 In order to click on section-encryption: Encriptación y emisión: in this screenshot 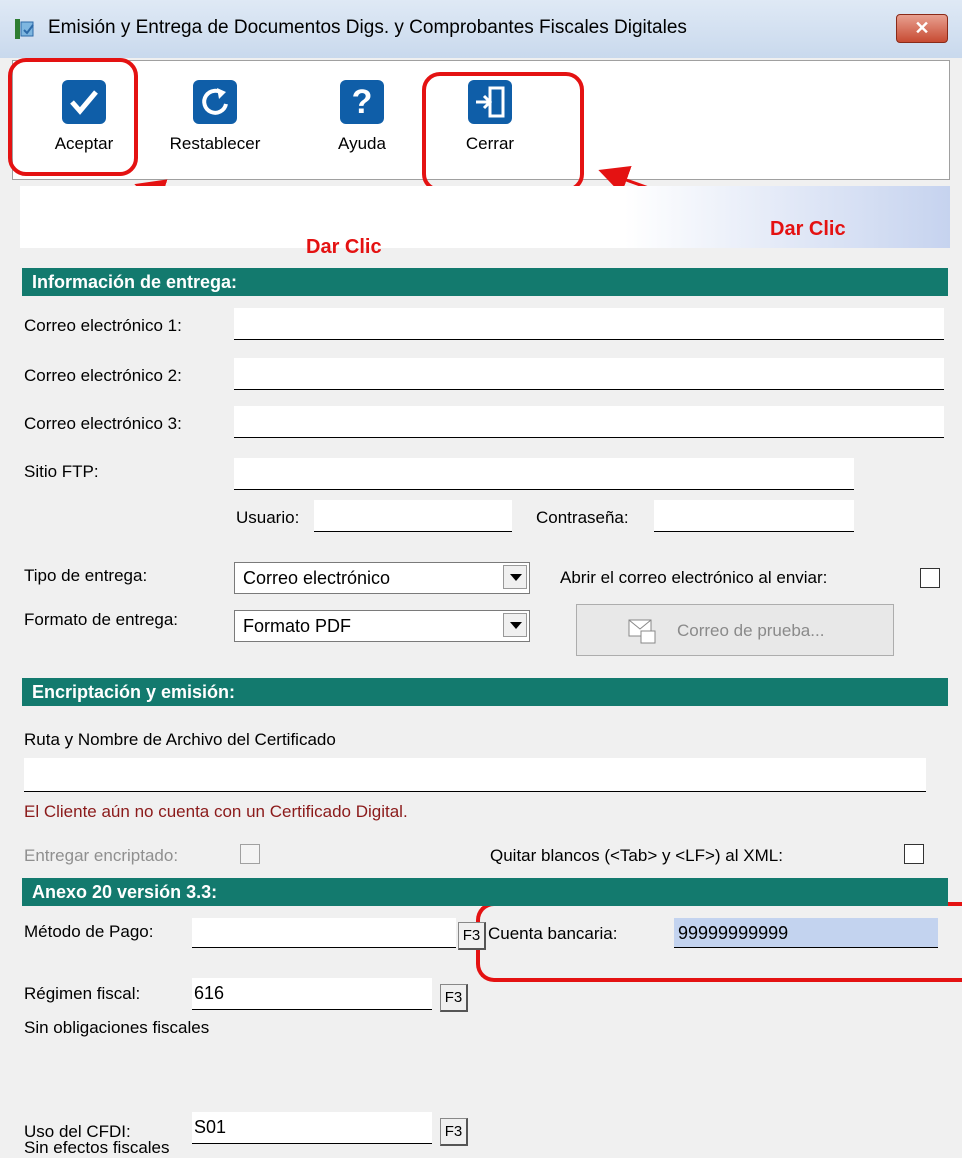, I will do `click(485, 692)`.